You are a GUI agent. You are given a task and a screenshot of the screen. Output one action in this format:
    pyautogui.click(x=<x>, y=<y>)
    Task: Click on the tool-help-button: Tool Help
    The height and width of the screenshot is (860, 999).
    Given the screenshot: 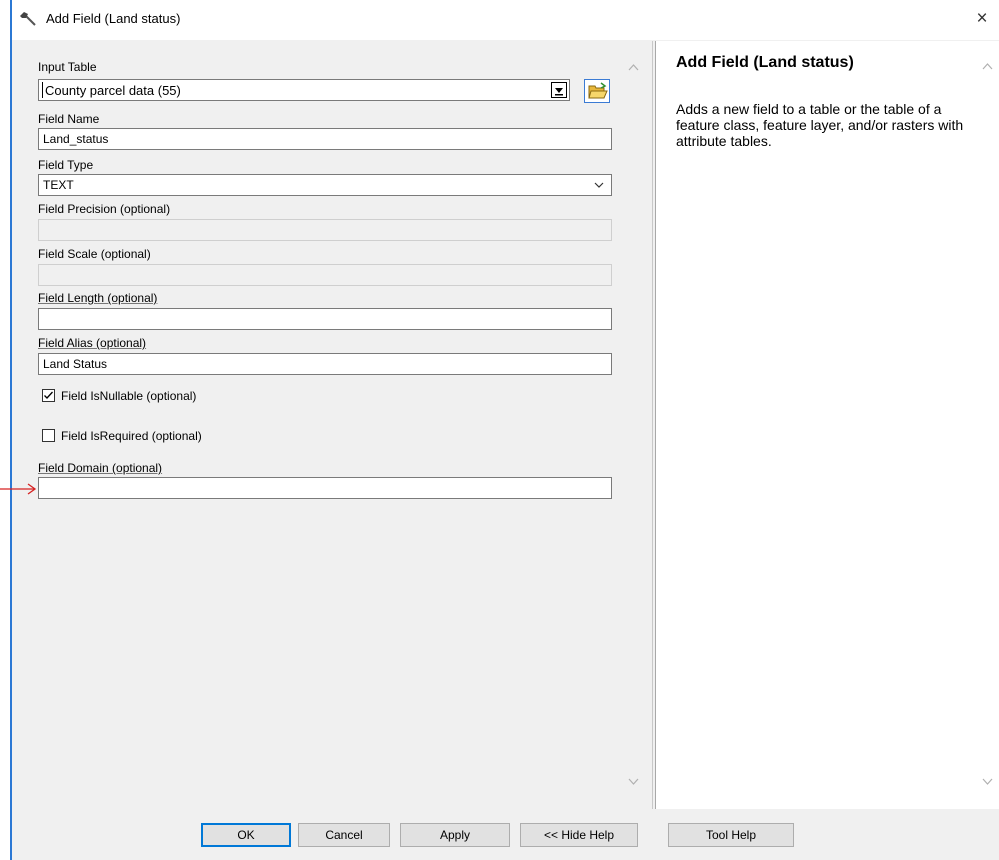 What is the action you would take?
    pyautogui.click(x=731, y=835)
    